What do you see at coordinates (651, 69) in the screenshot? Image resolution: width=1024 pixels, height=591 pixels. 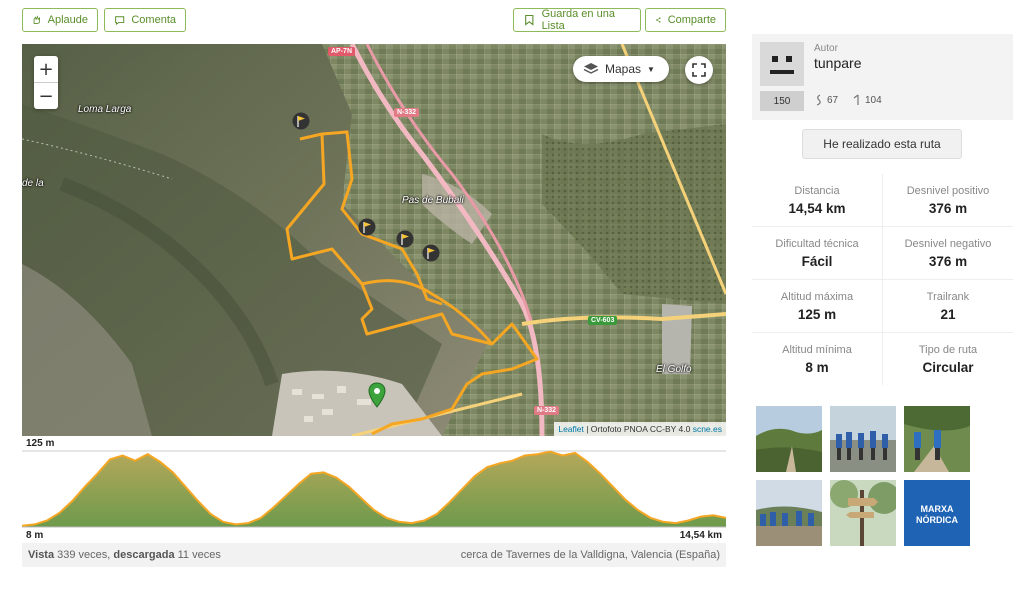 I see `chevron-down-icon: ▼` at bounding box center [651, 69].